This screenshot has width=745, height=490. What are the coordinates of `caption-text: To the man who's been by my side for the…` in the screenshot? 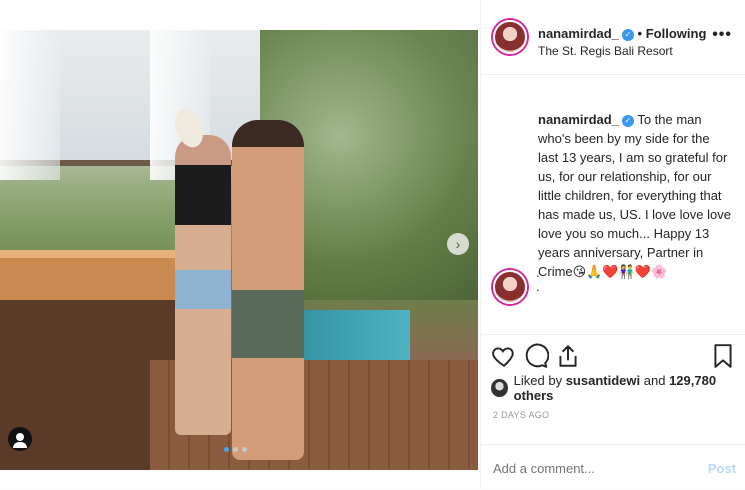 It's located at (634, 195).